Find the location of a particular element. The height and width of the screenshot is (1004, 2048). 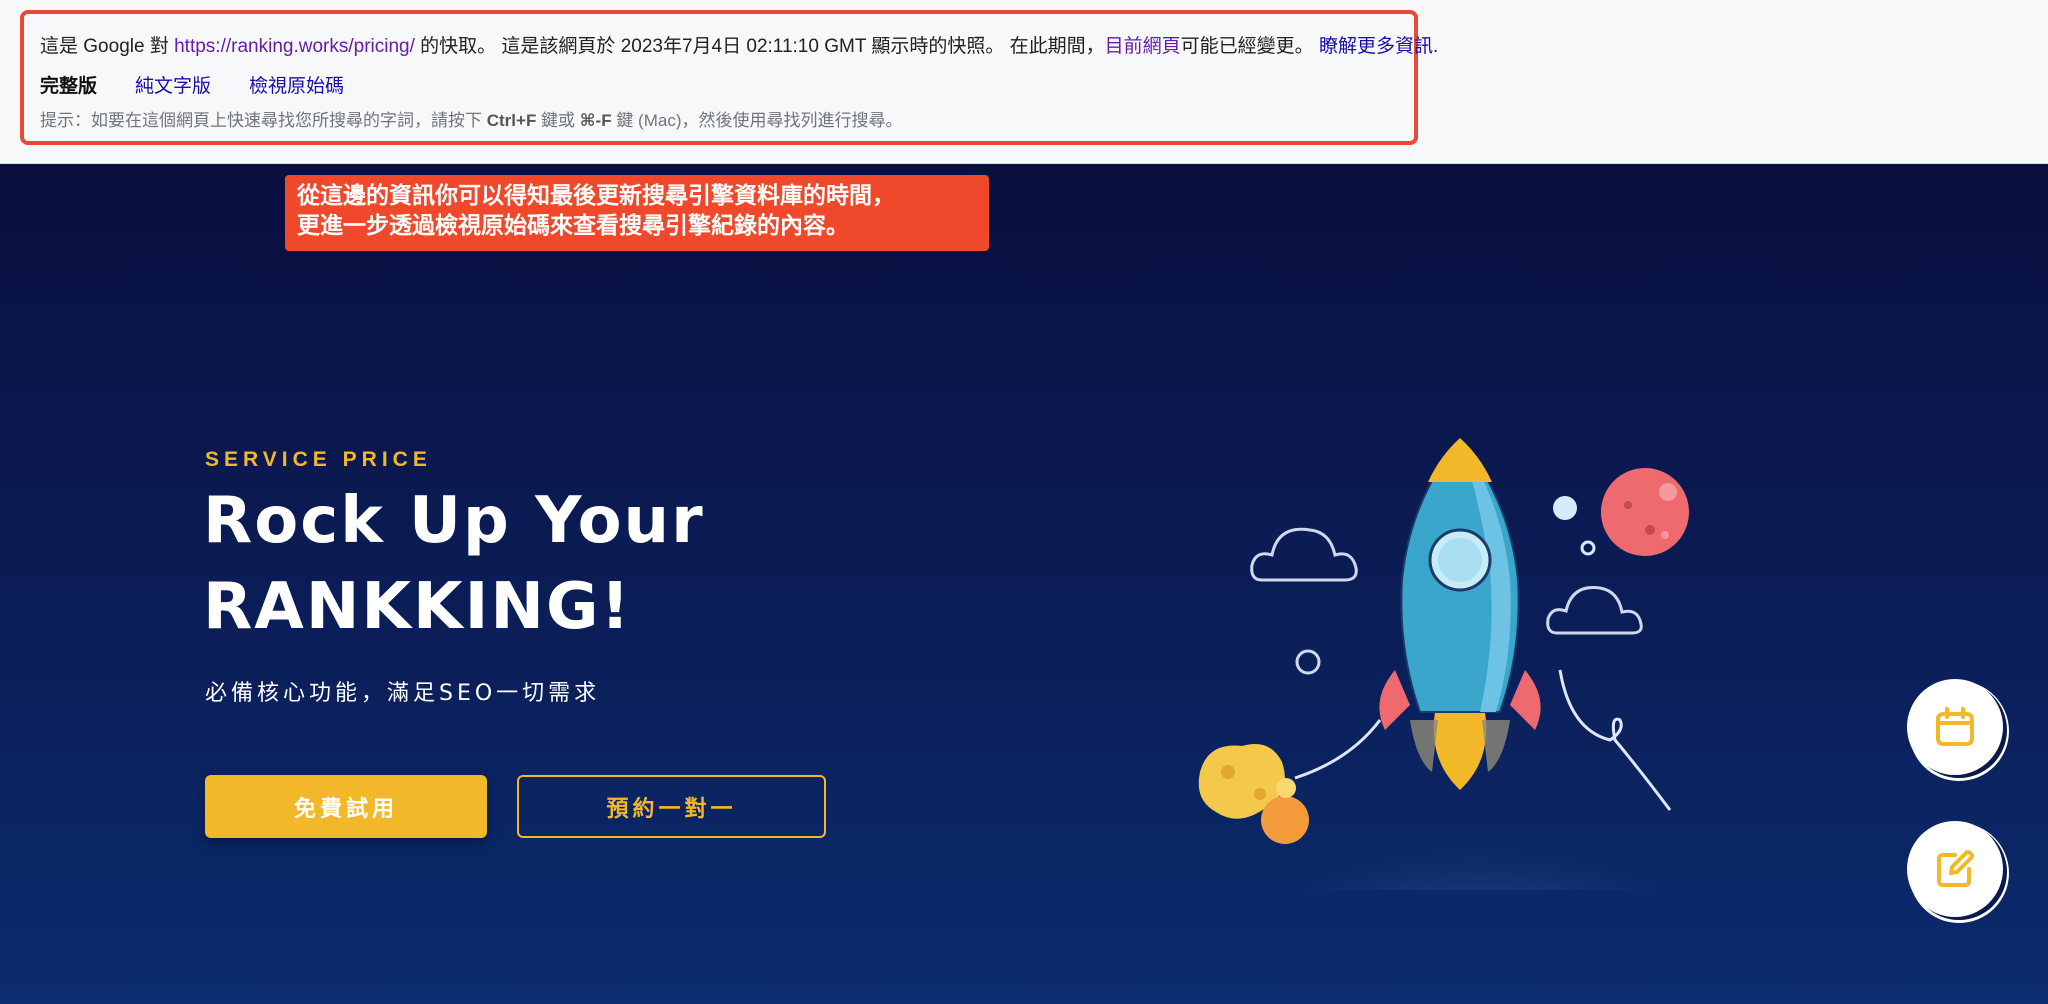

cloud-right-icon is located at coordinates (1594, 610).